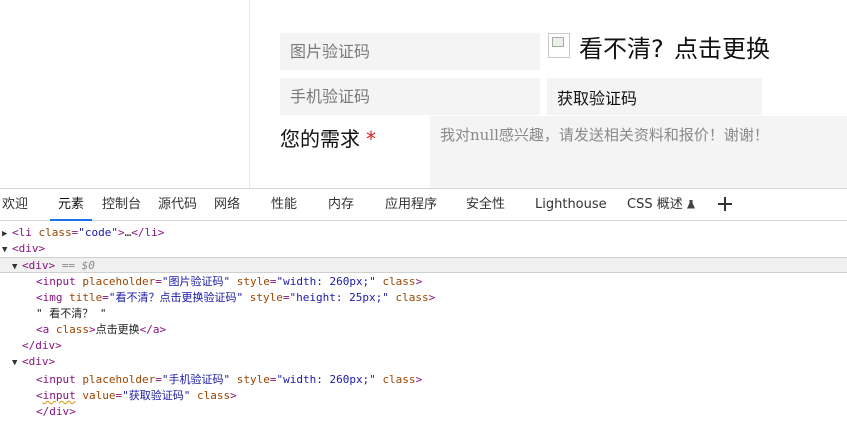 The width and height of the screenshot is (847, 422). Describe the element at coordinates (423, 396) in the screenshot. I see `tree-row: <input value="获取验证码" class>` at that location.